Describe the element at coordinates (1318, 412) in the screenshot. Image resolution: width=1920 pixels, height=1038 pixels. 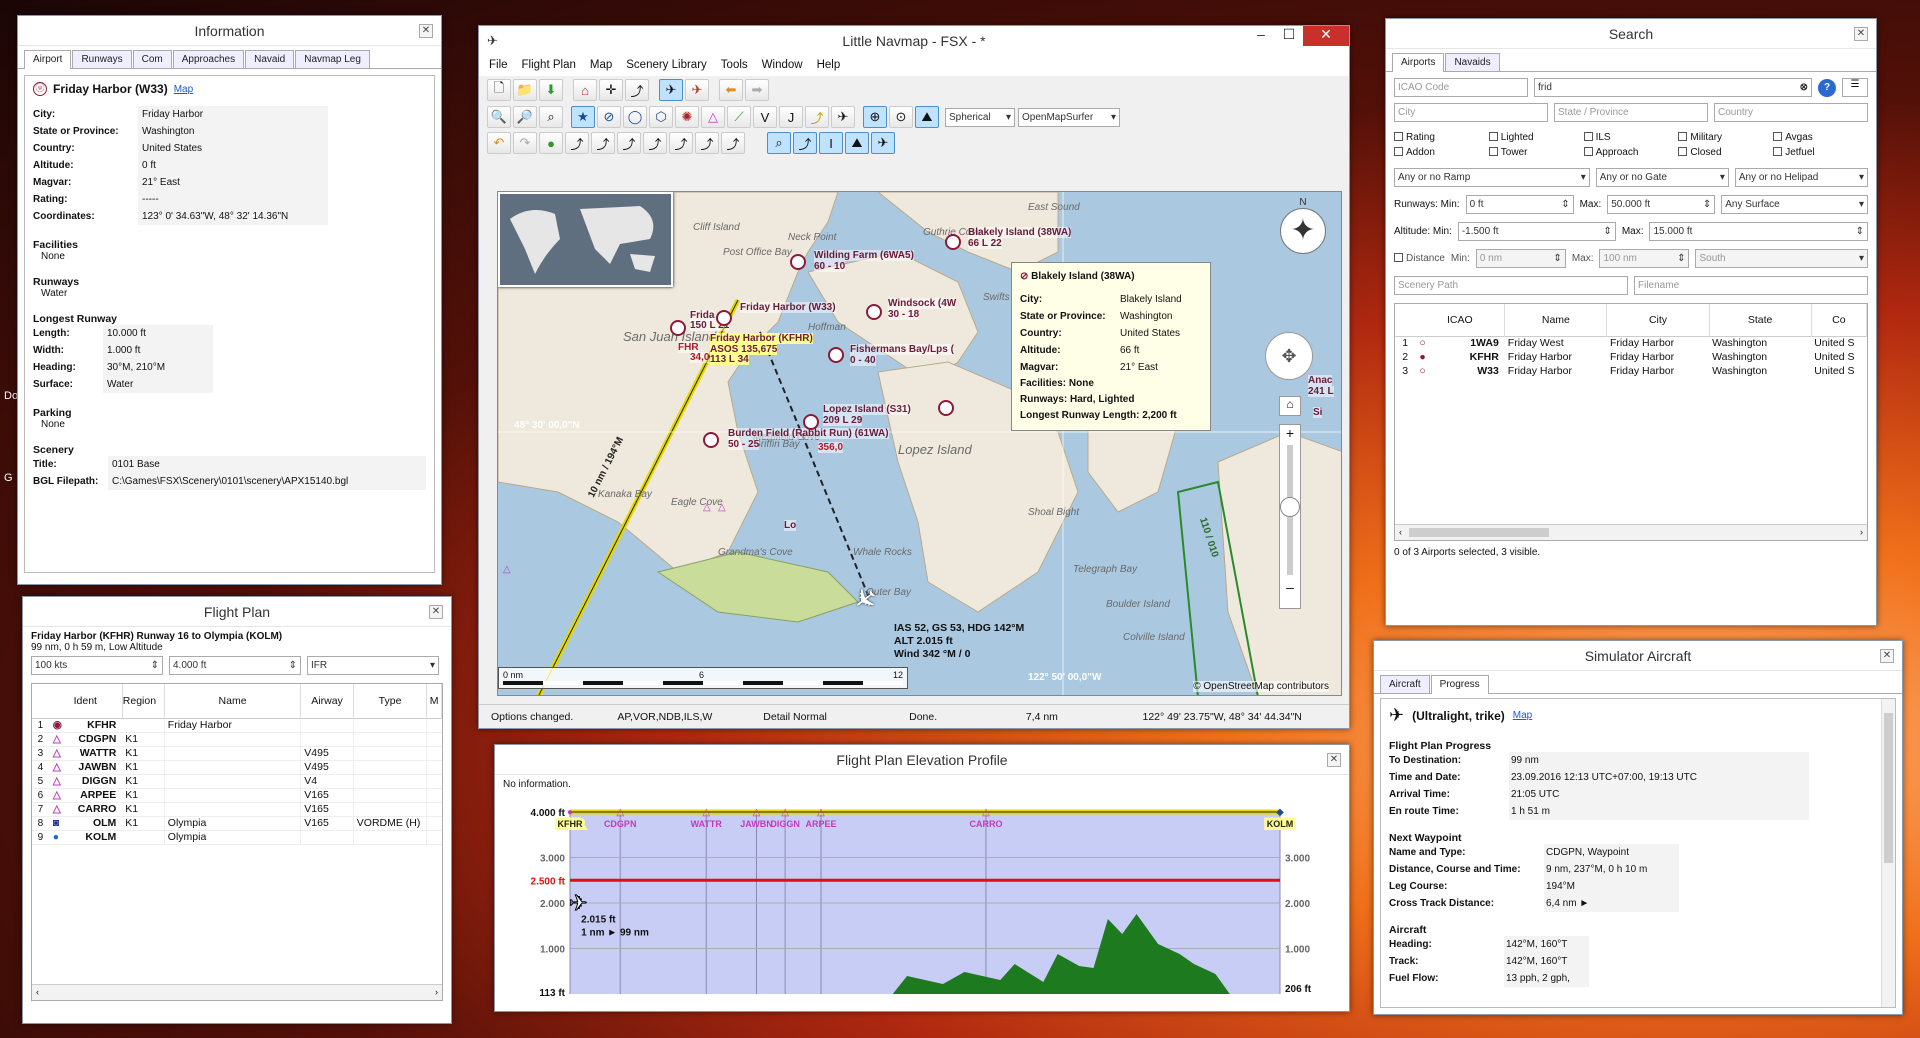
I see `airport-label: Si` at that location.